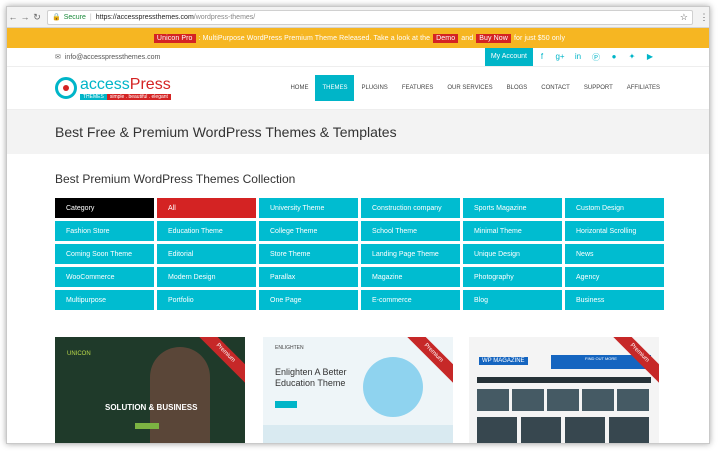 The height and width of the screenshot is (451, 721). I want to click on filter-item: Unique Design, so click(512, 254).